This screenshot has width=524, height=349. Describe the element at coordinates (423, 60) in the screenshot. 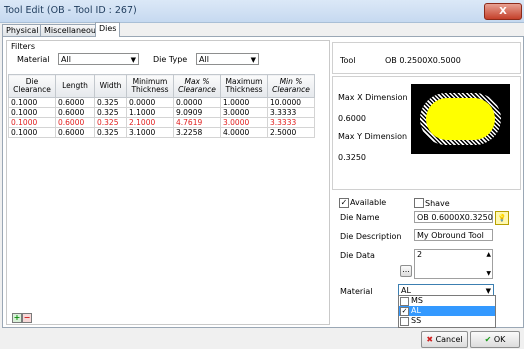

I see `tool-value: OB 0.2500X0.5000` at that location.